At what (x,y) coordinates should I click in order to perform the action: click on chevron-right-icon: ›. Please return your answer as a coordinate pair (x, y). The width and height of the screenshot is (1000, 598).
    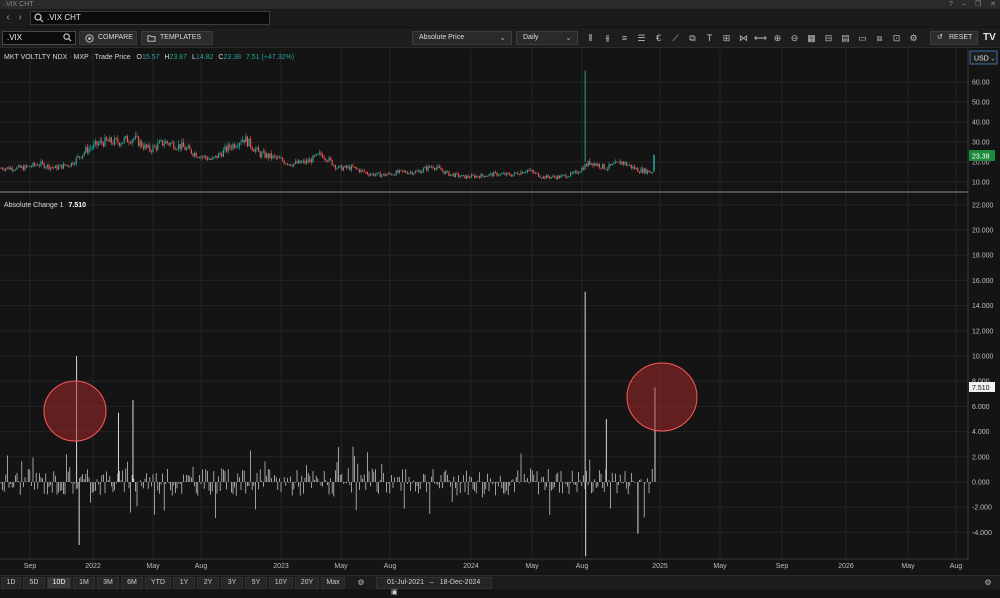
    Looking at the image, I should click on (20, 18).